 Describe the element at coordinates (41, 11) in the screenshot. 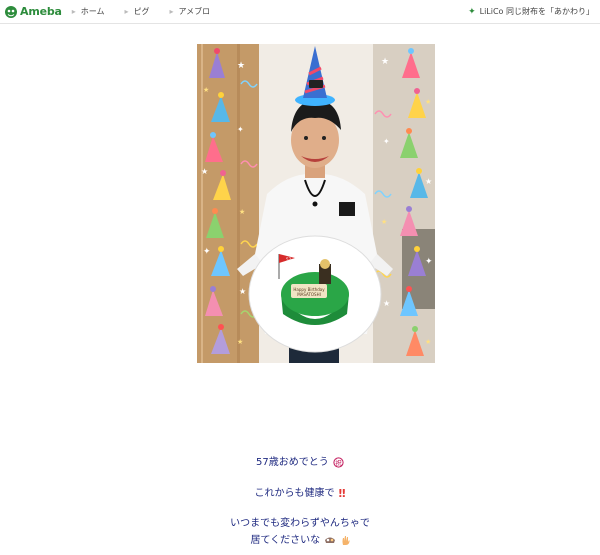

I see `brand-name: Ameba` at that location.